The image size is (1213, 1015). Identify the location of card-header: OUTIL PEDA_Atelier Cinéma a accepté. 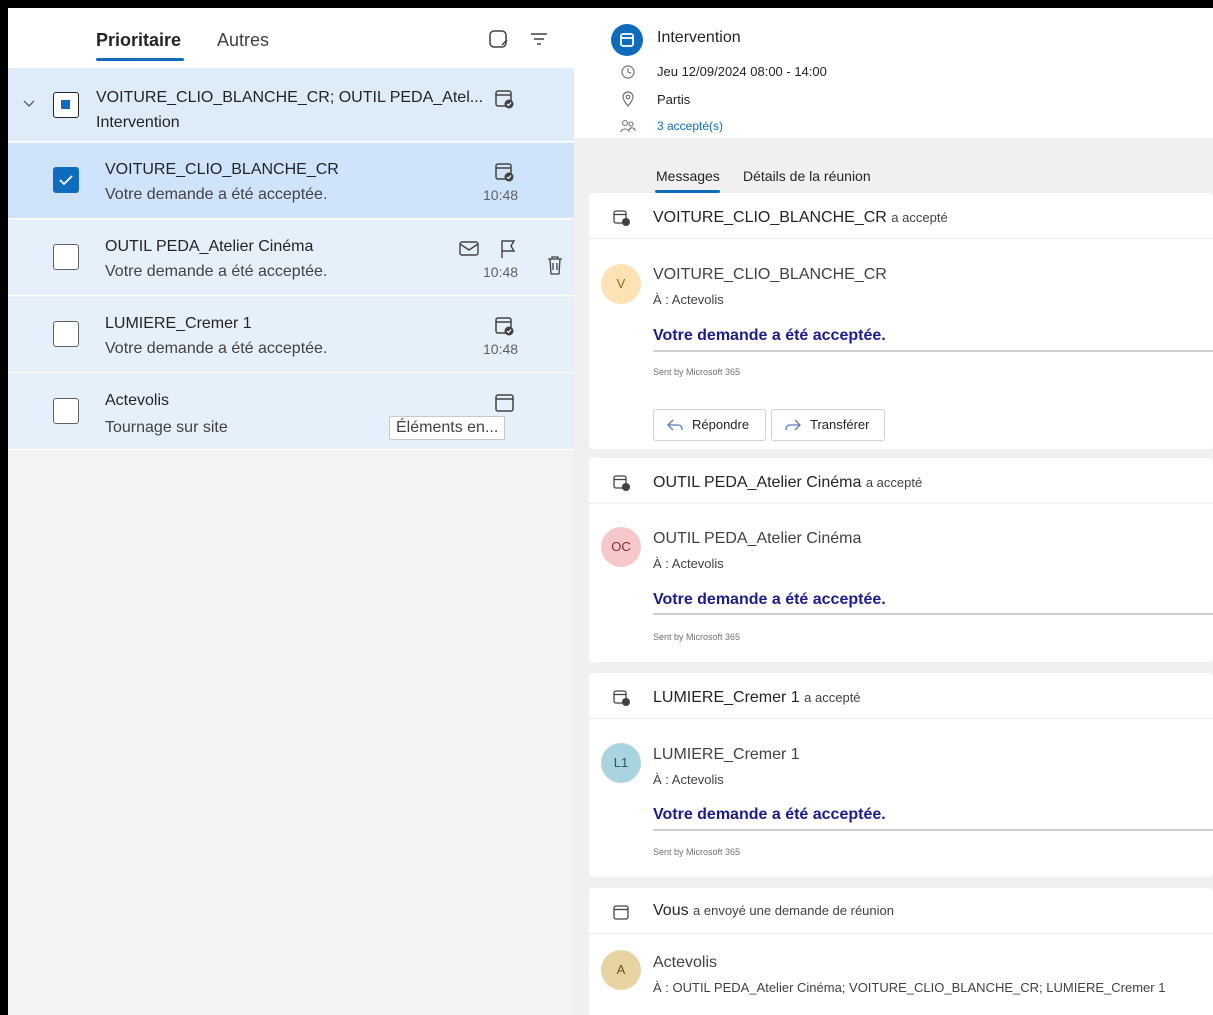
(901, 481).